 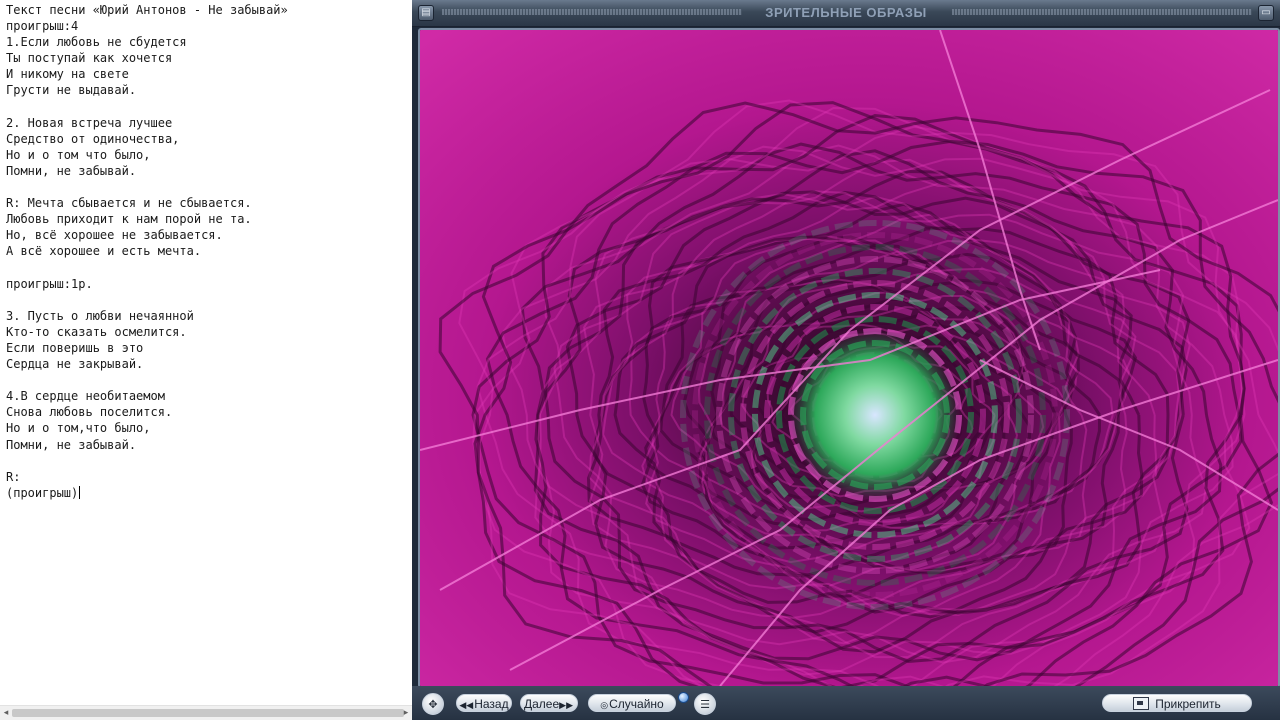 What do you see at coordinates (129, 203) in the screenshot?
I see `lyrics-line: R: Мечта сбывается и не сбывается.` at bounding box center [129, 203].